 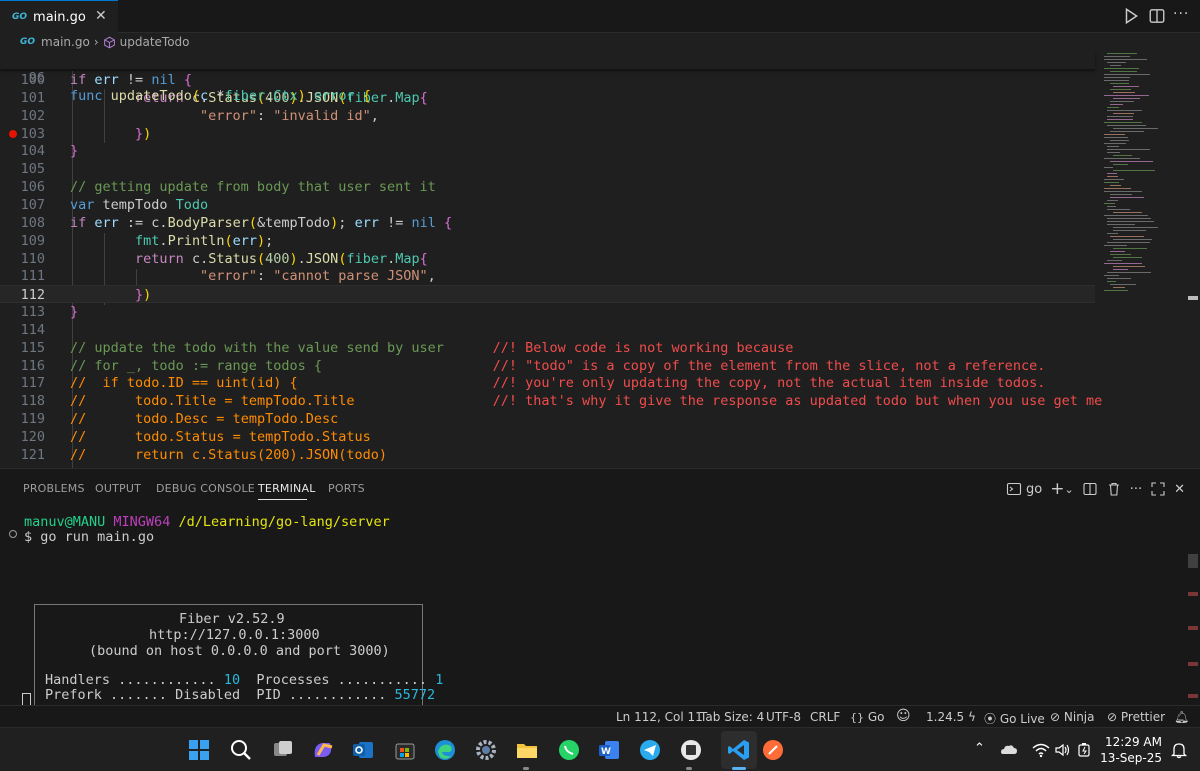 I want to click on search-icon, so click(x=241, y=750).